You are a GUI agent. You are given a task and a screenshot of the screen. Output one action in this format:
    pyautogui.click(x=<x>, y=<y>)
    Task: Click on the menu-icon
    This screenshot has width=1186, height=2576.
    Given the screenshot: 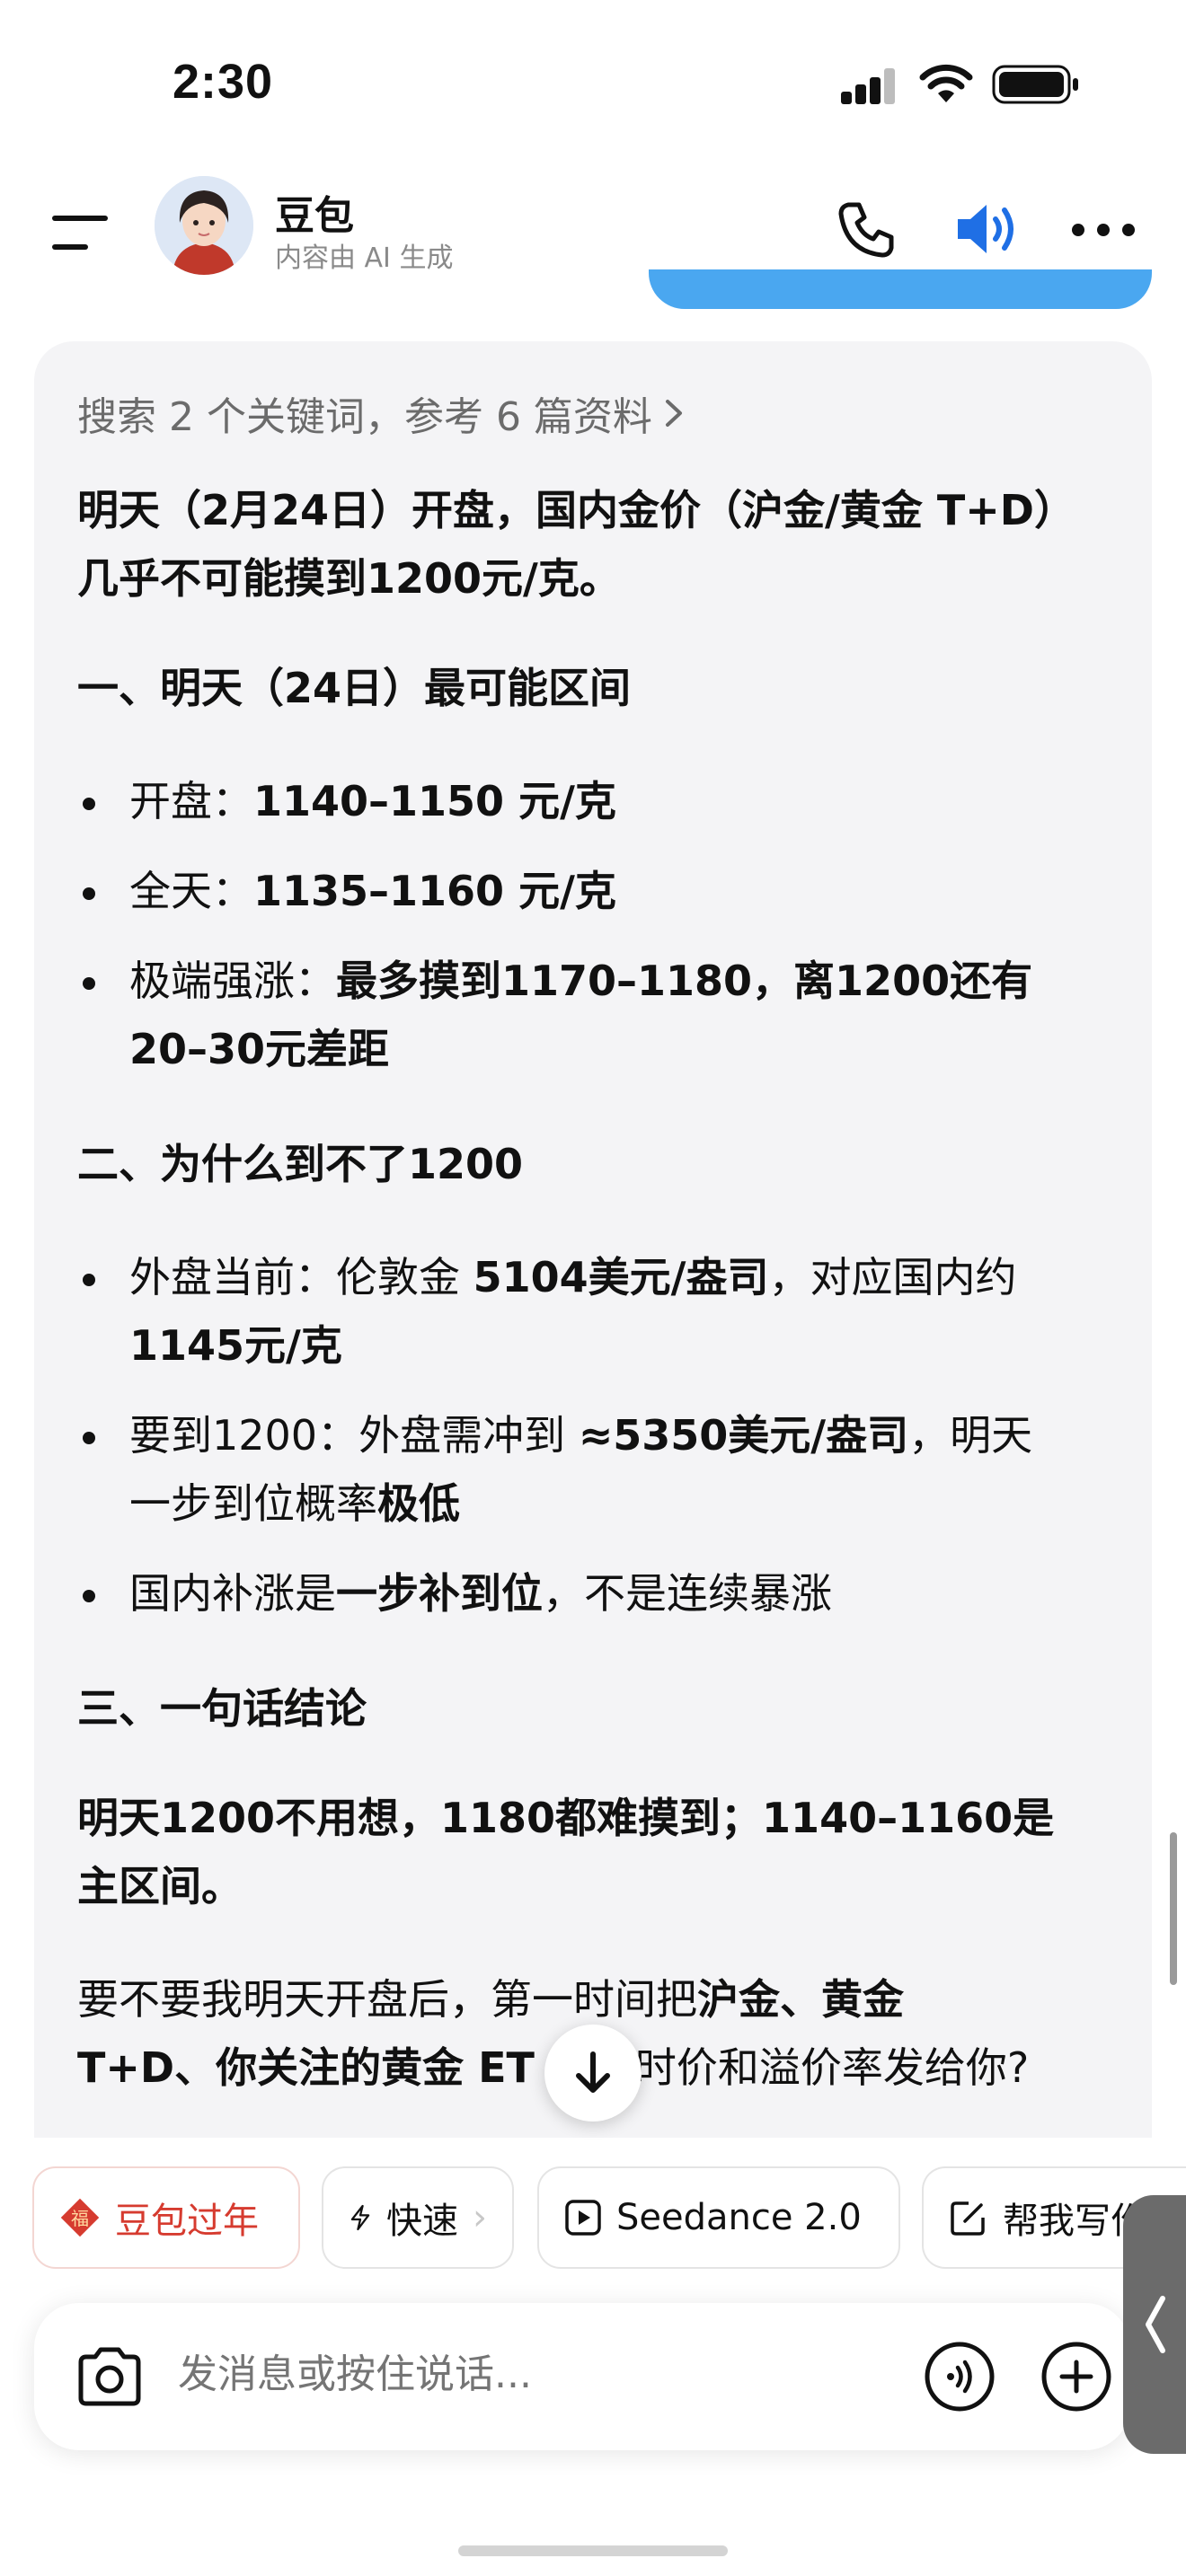 What is the action you would take?
    pyautogui.click(x=81, y=233)
    